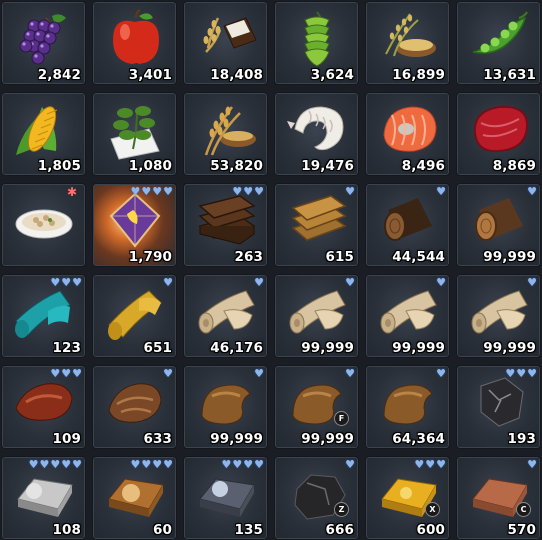 The width and height of the screenshot is (542, 540). I want to click on inventory-slot: 19,476, so click(316, 134).